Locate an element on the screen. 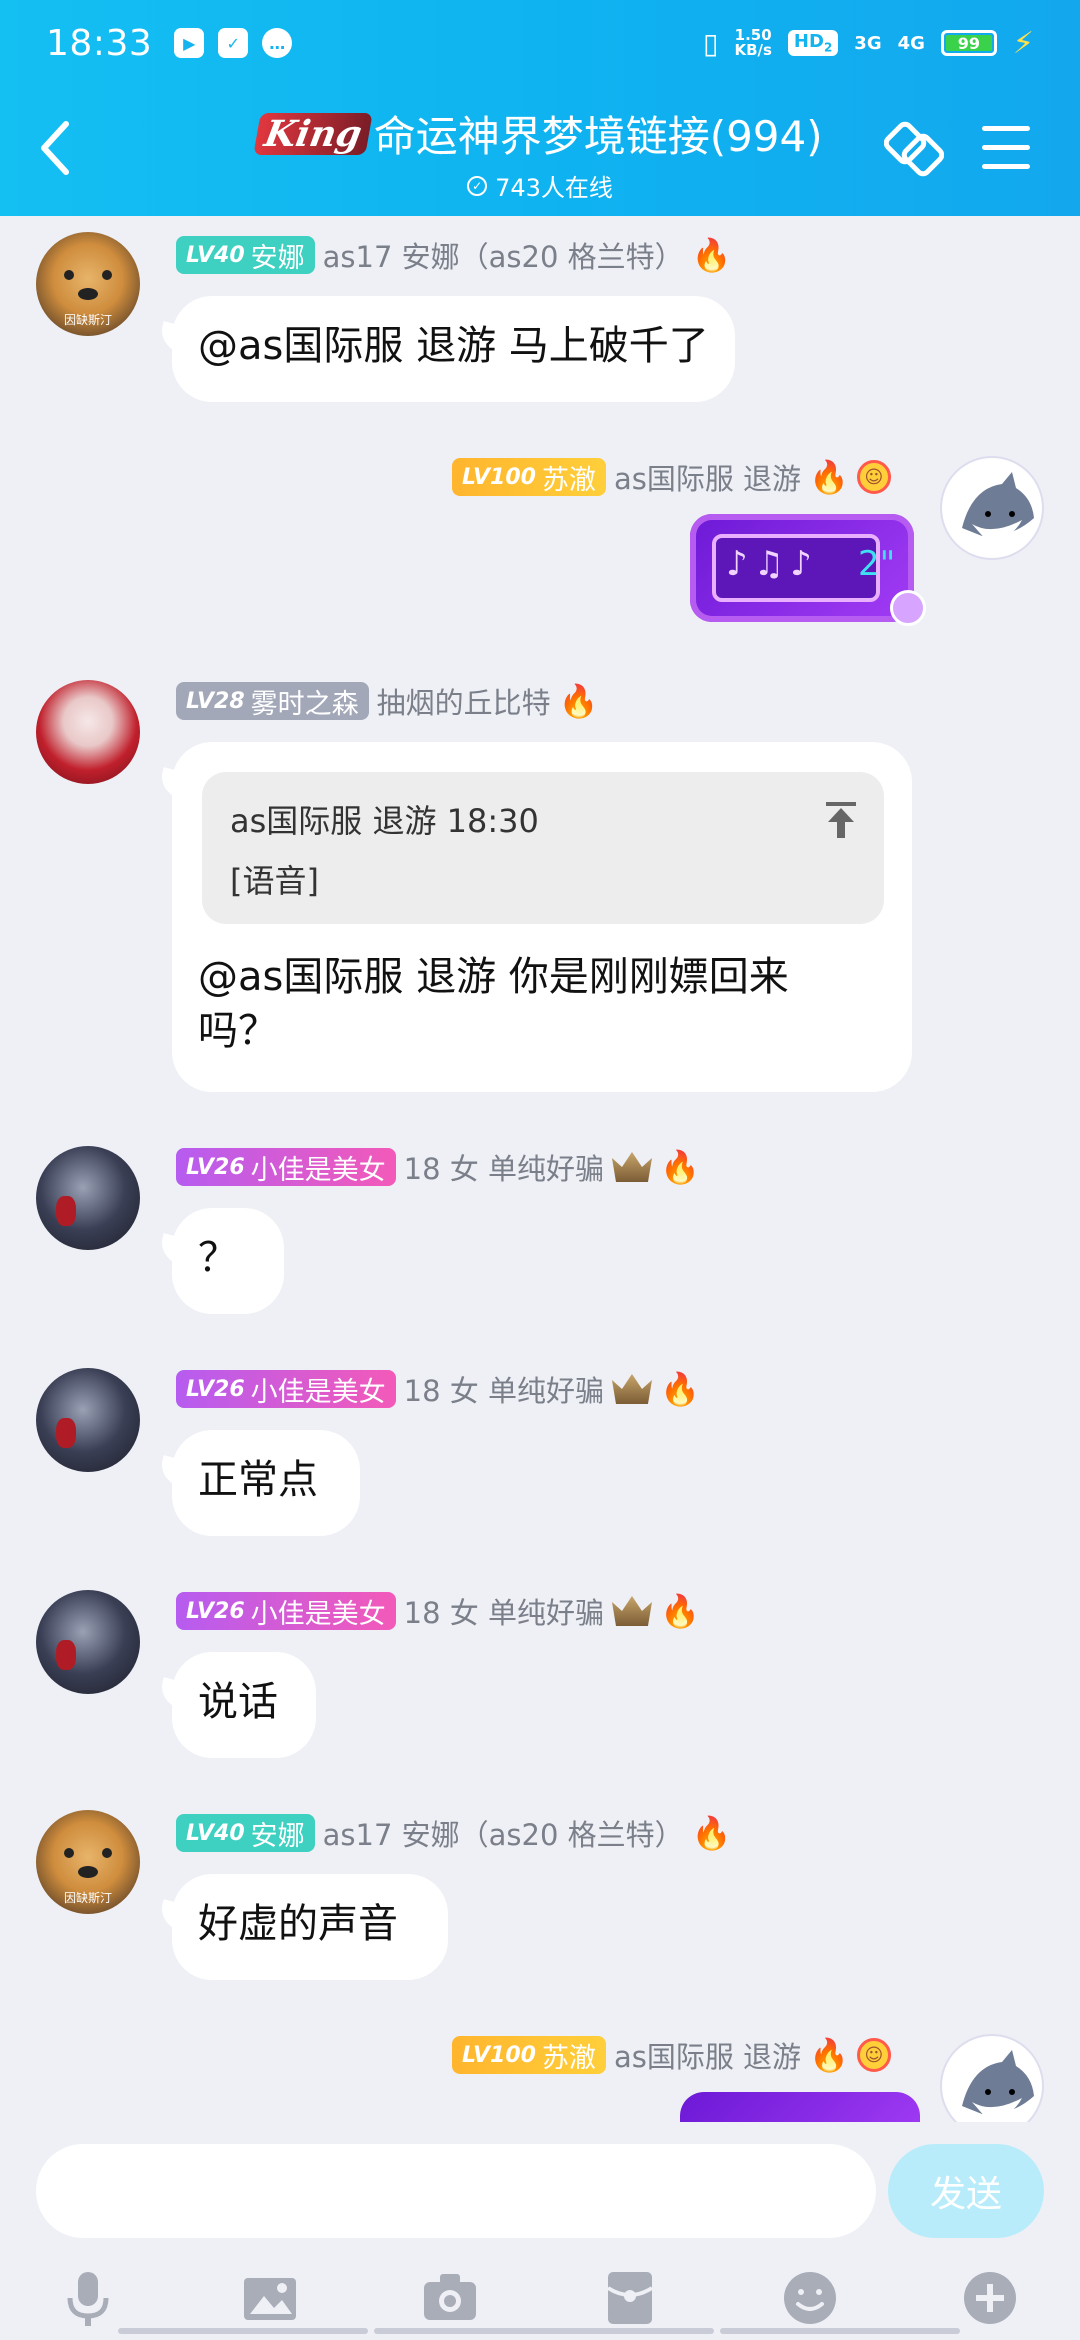  quote-content: [语音] is located at coordinates (274, 881).